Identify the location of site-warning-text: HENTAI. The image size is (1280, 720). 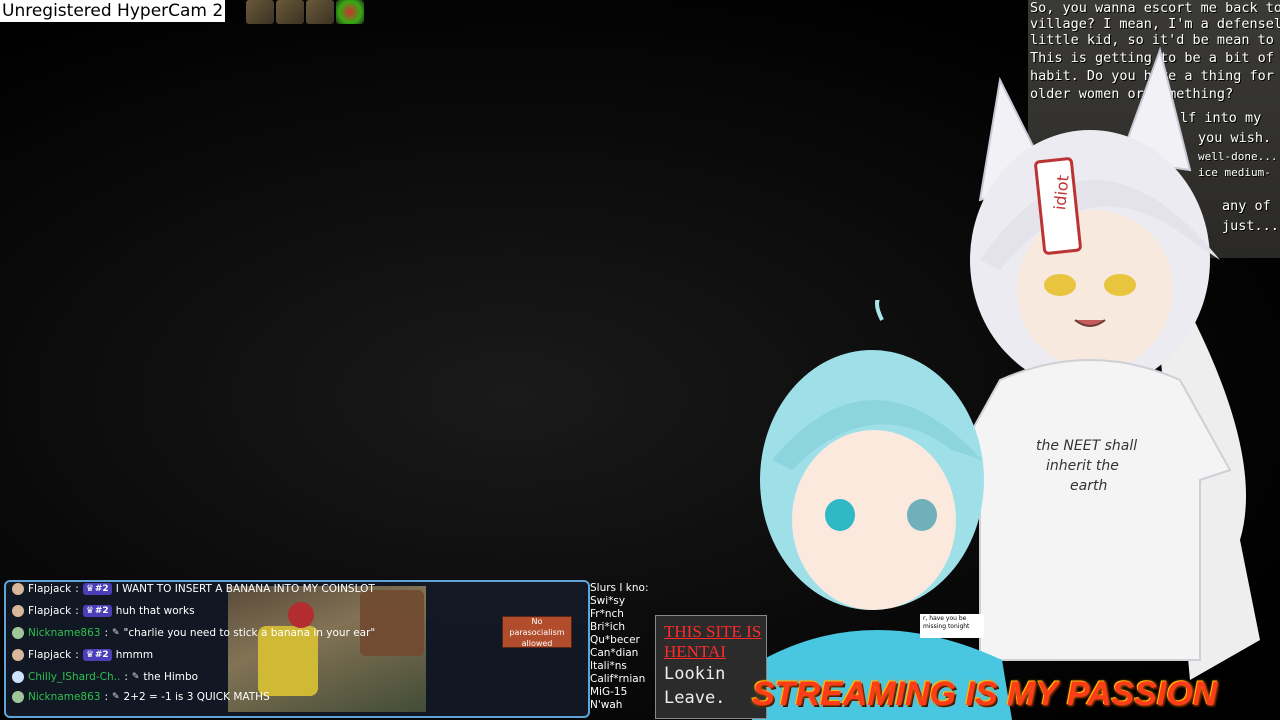
(695, 651).